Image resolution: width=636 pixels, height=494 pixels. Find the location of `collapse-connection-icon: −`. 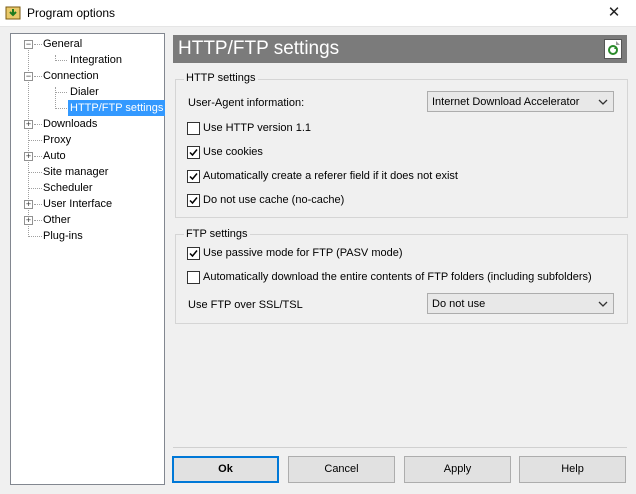

collapse-connection-icon: − is located at coordinates (28, 76).